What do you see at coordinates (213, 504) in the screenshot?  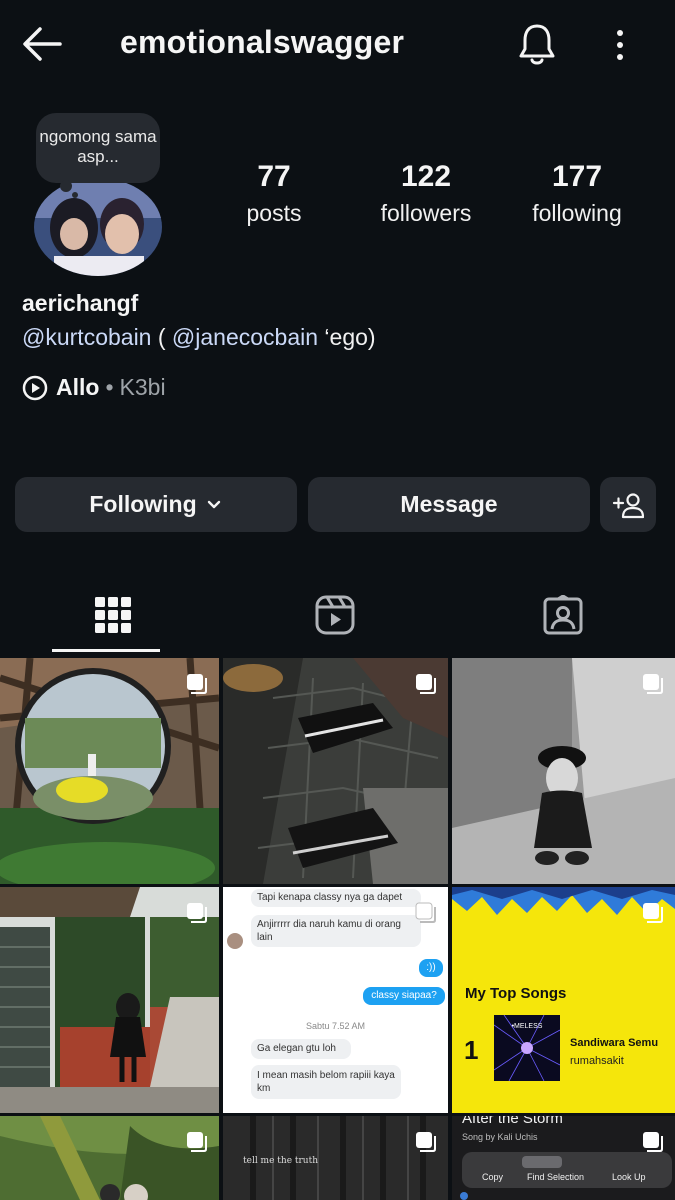 I see `chevron-down-icon` at bounding box center [213, 504].